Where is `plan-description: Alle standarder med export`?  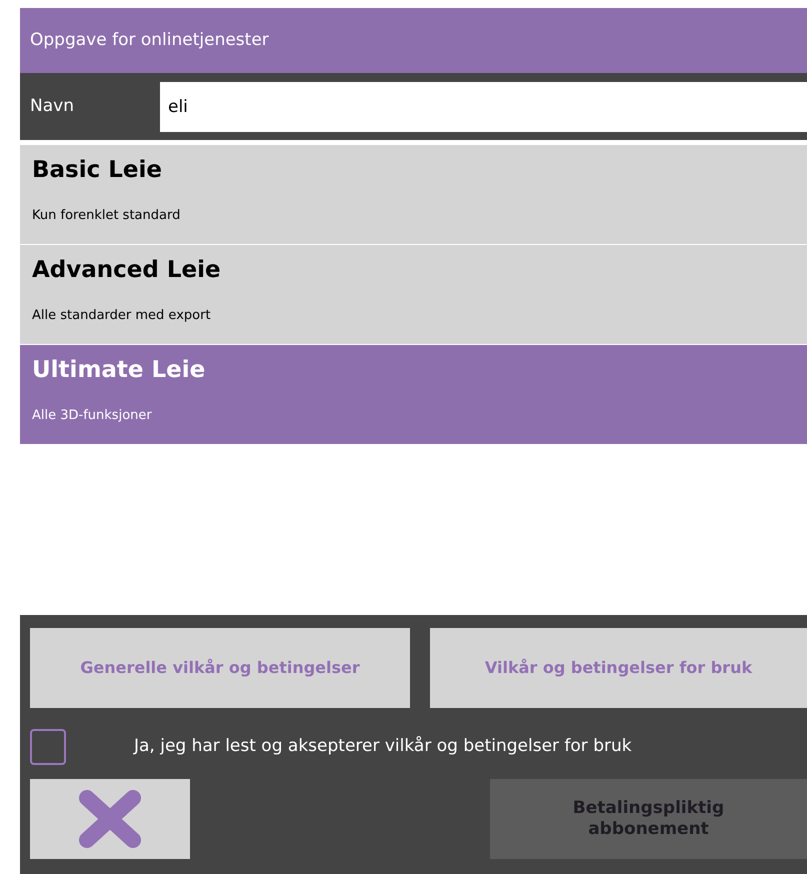
plan-description: Alle standarder med export is located at coordinates (122, 315).